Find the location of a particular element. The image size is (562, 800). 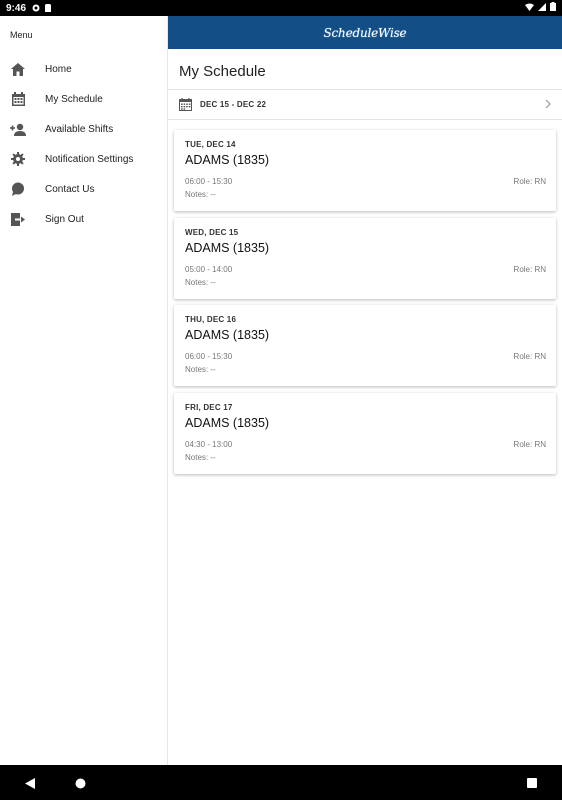

app-header: ScheduleWise is located at coordinates (365, 32).